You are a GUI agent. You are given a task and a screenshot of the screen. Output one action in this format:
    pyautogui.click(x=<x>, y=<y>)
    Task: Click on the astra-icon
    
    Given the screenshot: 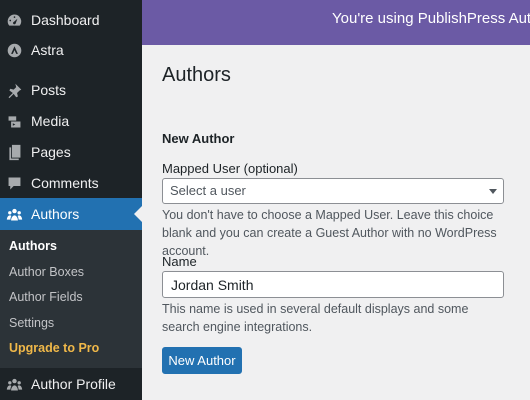 What is the action you would take?
    pyautogui.click(x=14, y=50)
    